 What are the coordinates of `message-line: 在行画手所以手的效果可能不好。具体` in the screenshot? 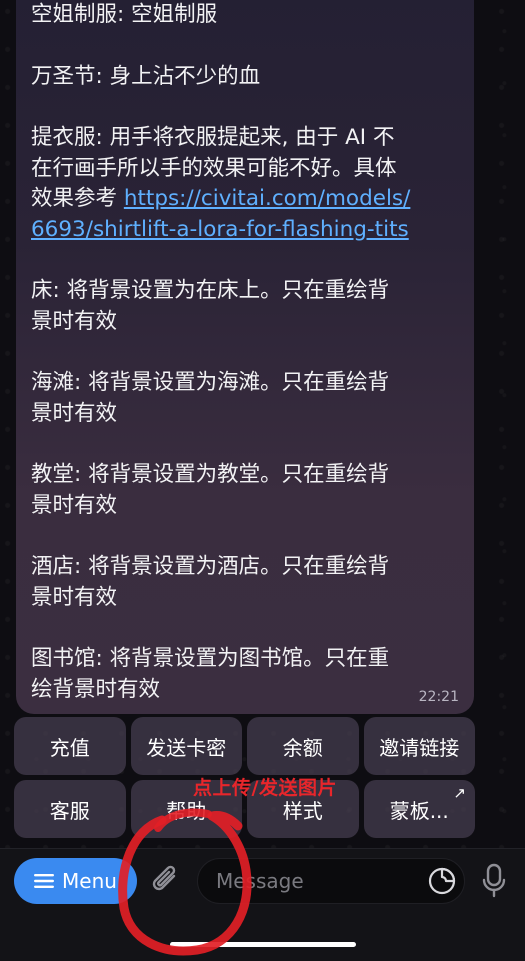 It's located at (214, 168).